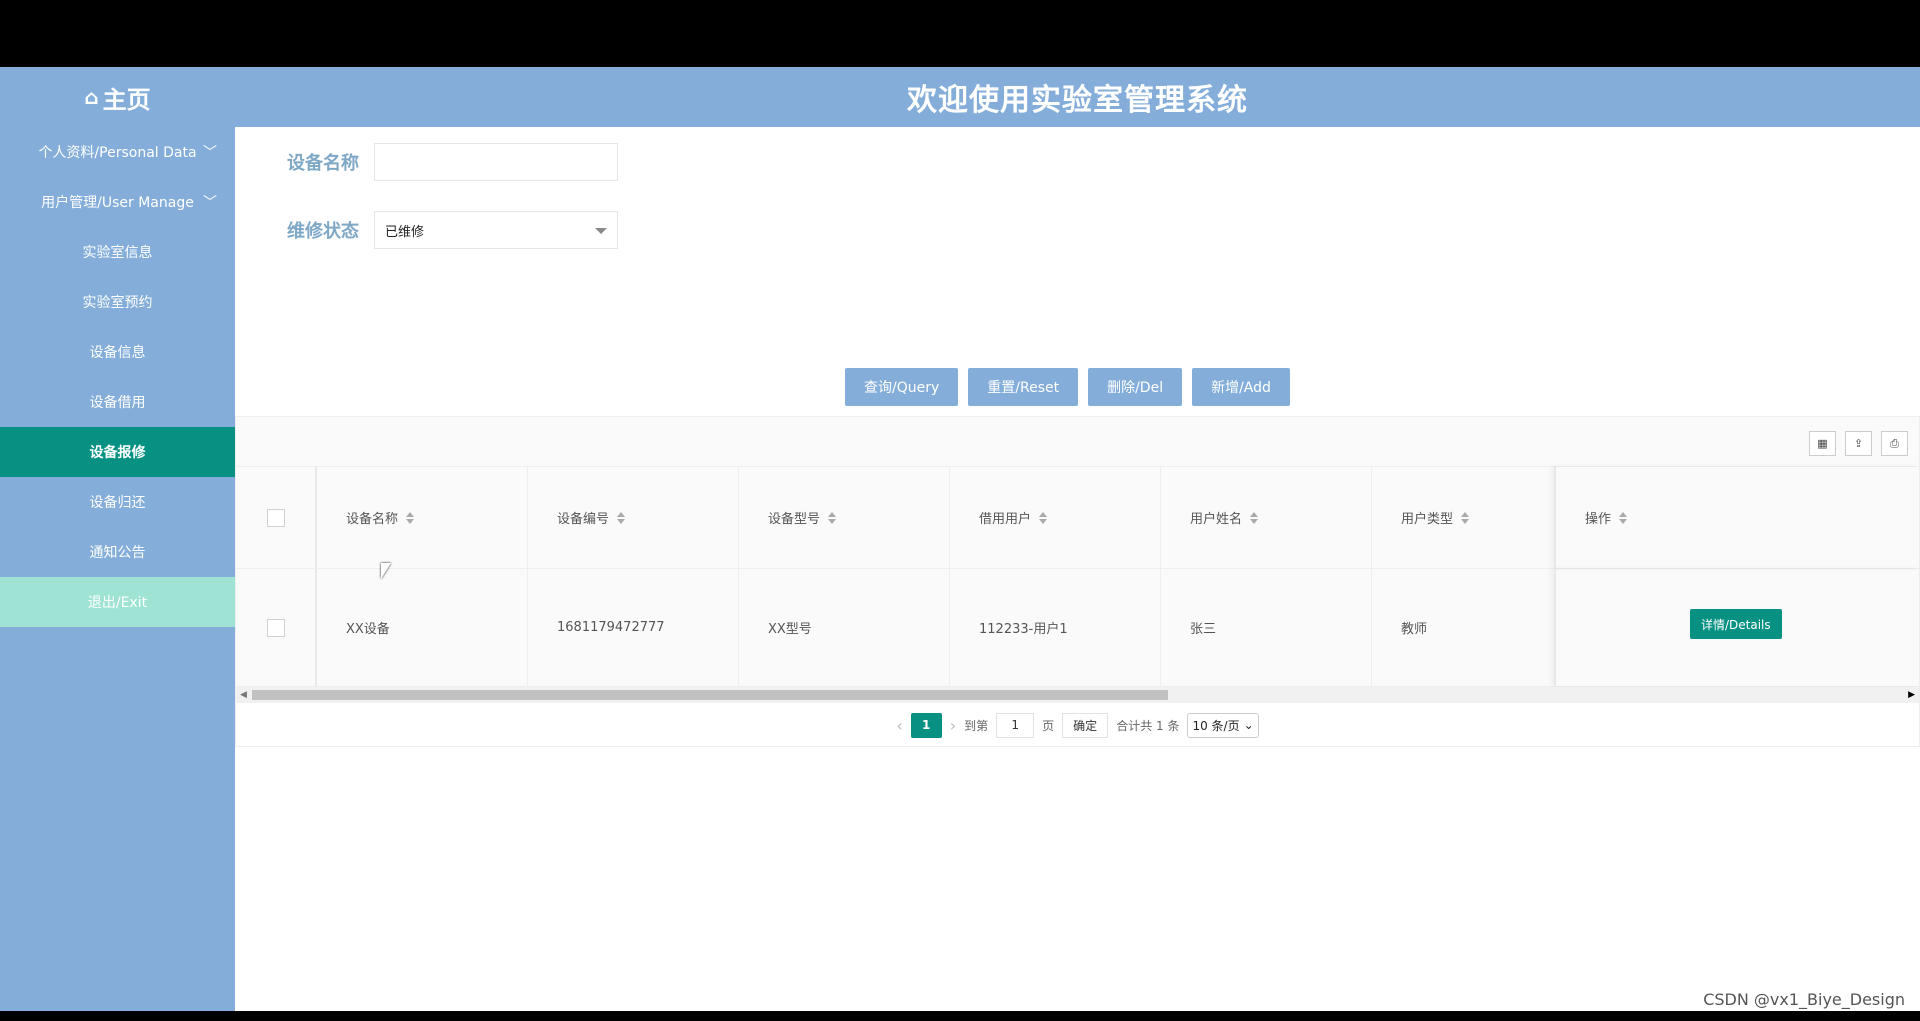 The width and height of the screenshot is (1920, 1021). Describe the element at coordinates (1241, 387) in the screenshot. I see `add-button: 新增/Add` at that location.